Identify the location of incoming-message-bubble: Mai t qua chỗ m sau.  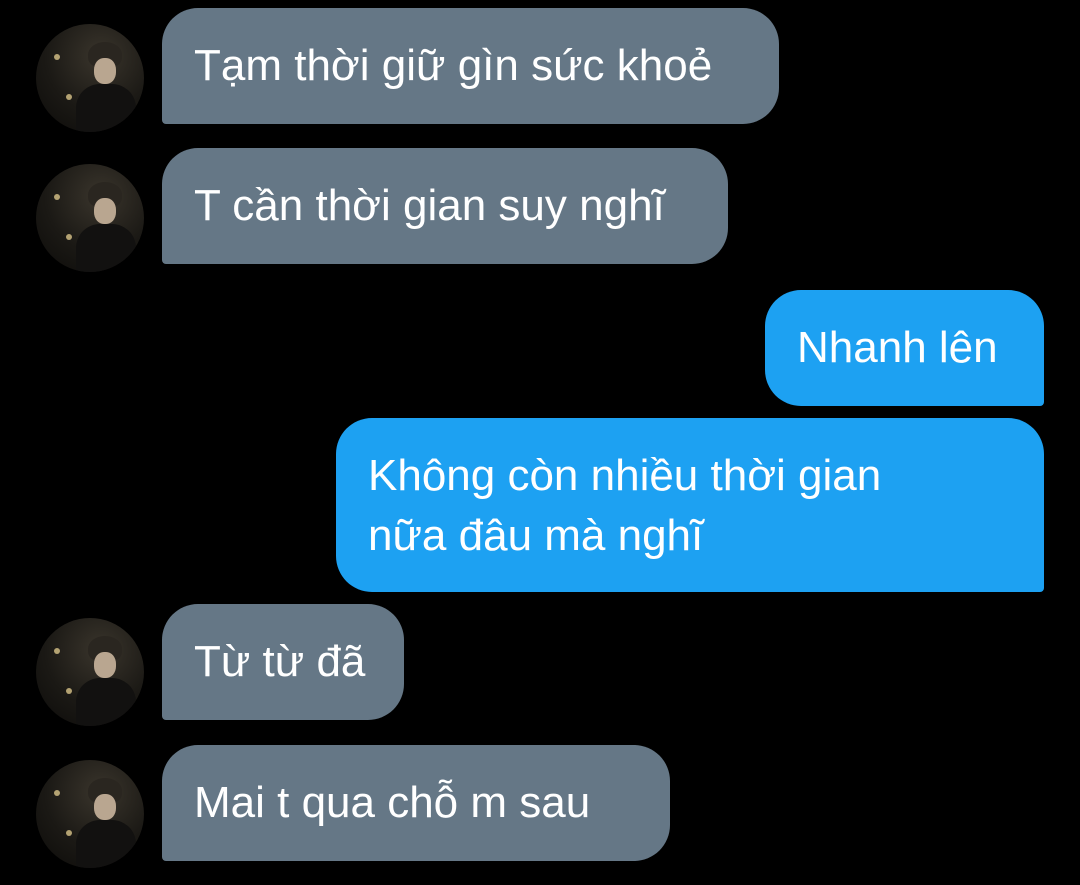
(416, 803).